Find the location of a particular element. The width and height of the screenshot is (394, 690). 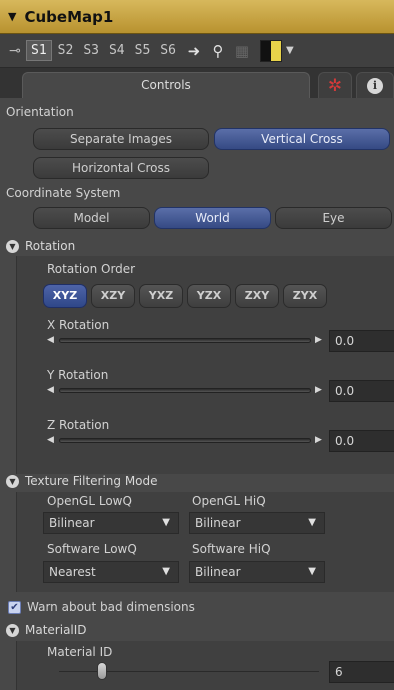

rotation-order-yxz: YXZ is located at coordinates (161, 296).